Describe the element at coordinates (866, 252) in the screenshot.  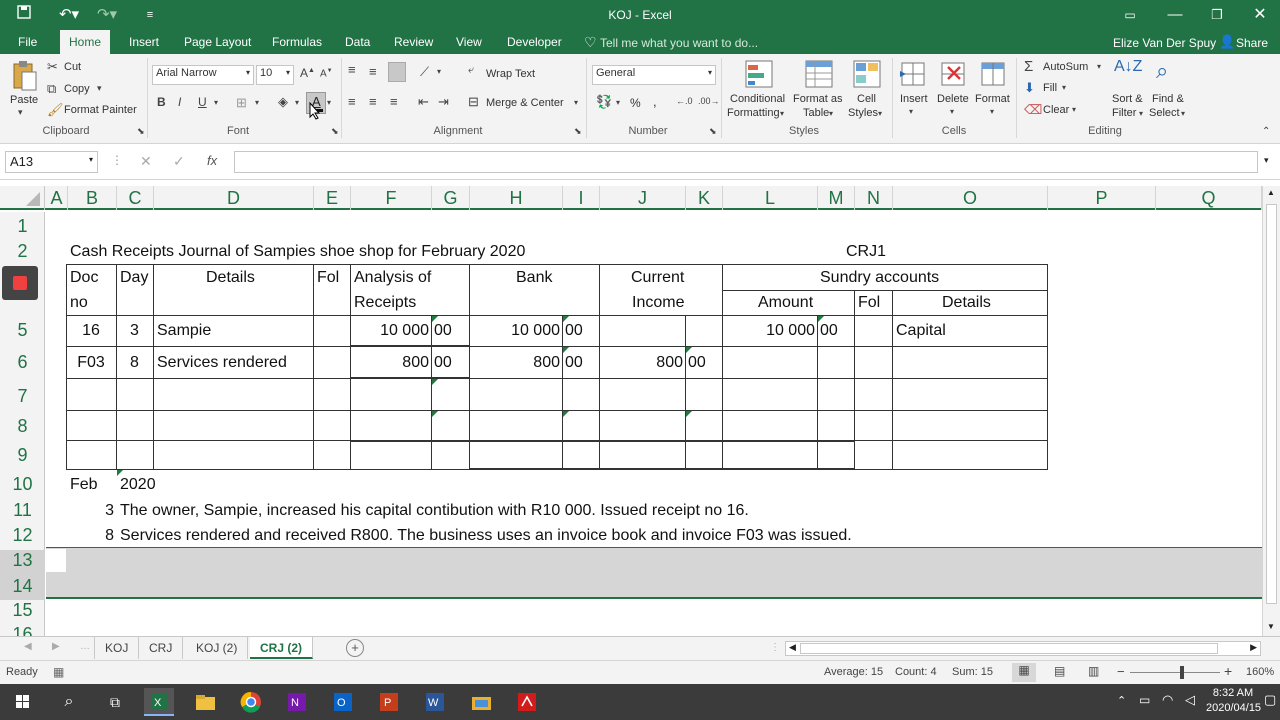
I see `journal-code: CRJ1` at that location.